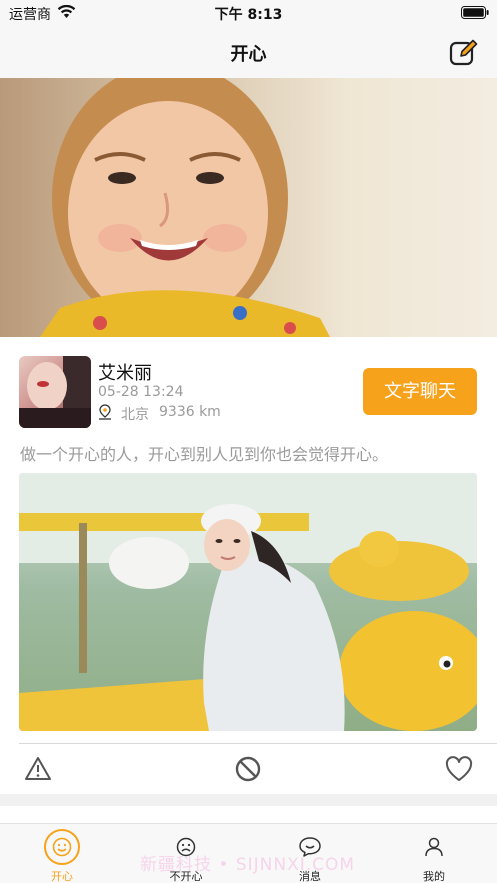 The image size is (497, 883). Describe the element at coordinates (105, 412) in the screenshot. I see `location-pin-icon` at that location.